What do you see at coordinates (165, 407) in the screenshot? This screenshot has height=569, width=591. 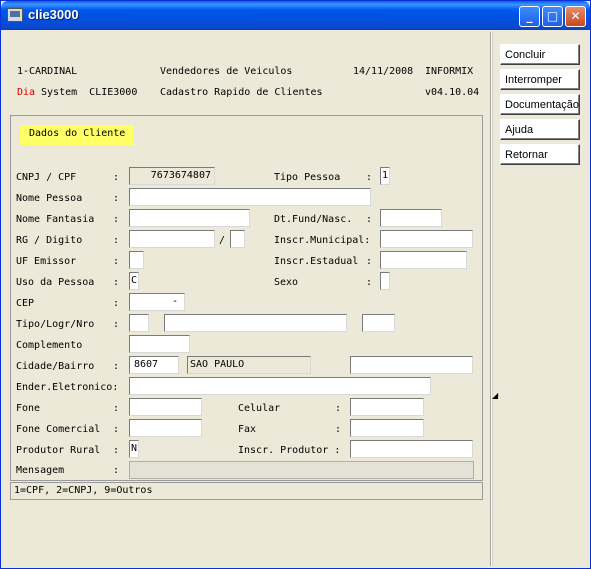 I see `fone-field` at bounding box center [165, 407].